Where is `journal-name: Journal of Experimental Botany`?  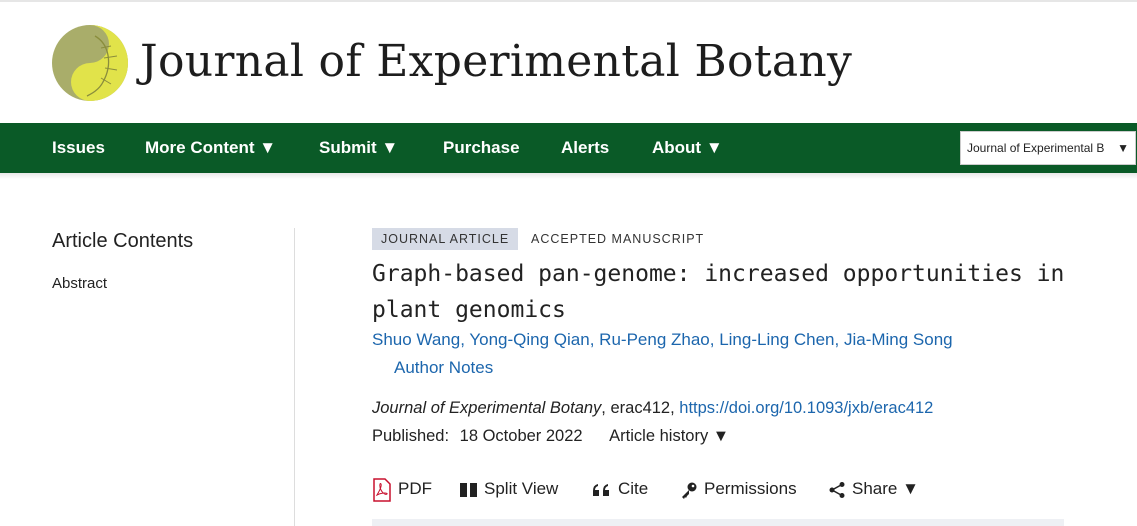
journal-name: Journal of Experimental Botany is located at coordinates (487, 408).